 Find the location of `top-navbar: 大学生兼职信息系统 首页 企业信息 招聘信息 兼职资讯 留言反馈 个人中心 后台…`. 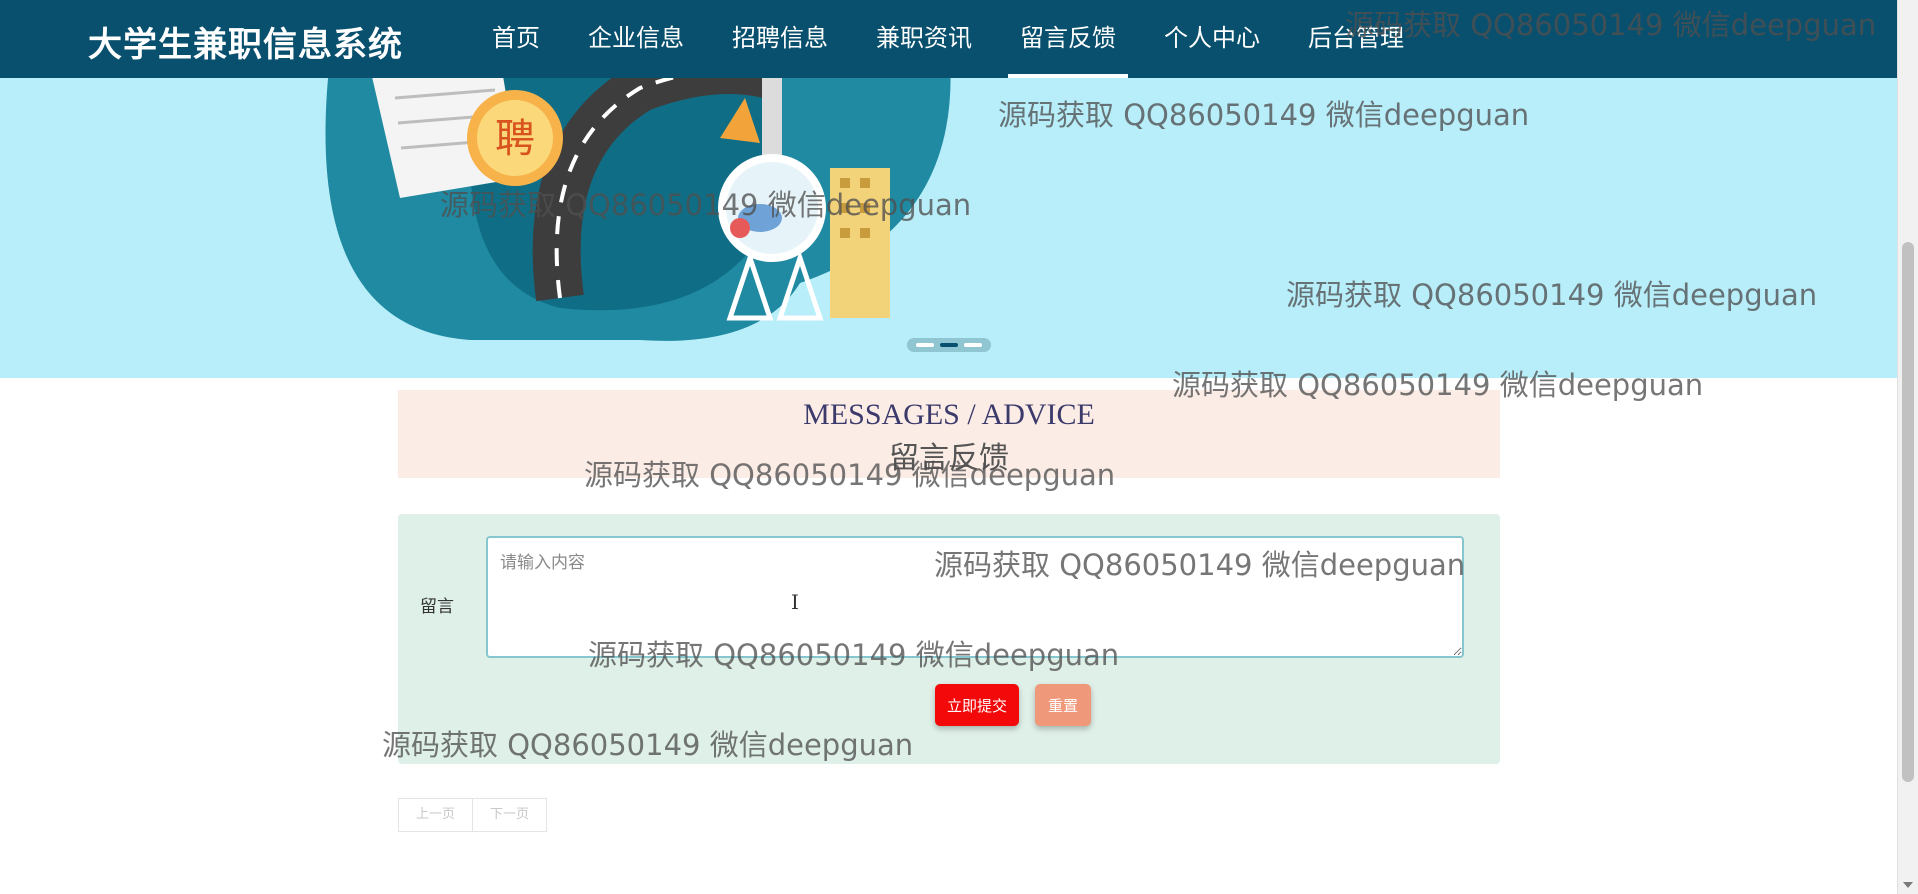

top-navbar: 大学生兼职信息系统 首页 企业信息 招聘信息 兼职资讯 留言反馈 个人中心 后台… is located at coordinates (949, 39).